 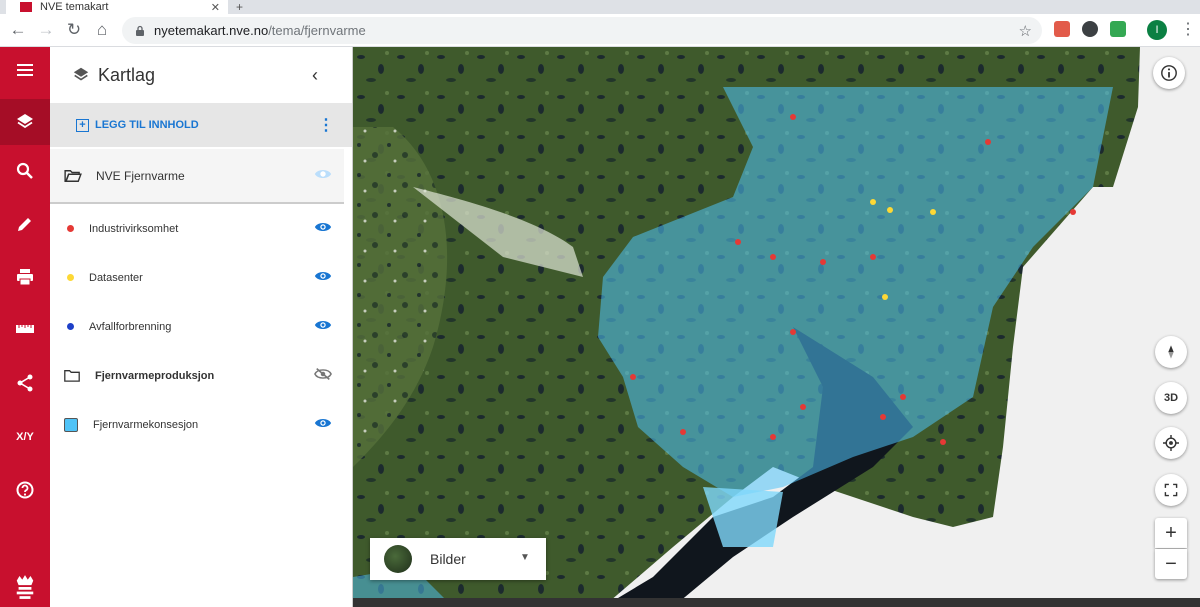 I want to click on layers-button, so click(x=25, y=122).